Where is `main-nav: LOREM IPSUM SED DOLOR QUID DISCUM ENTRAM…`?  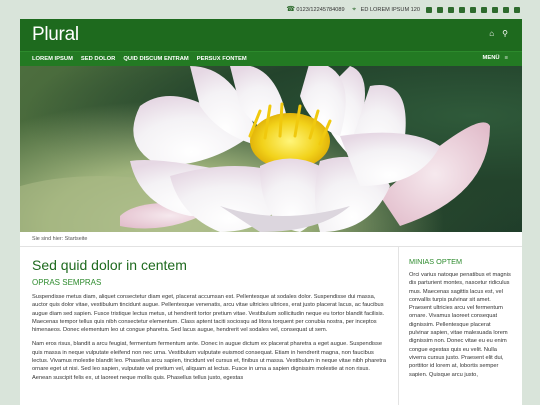
main-nav: LOREM IPSUM SED DOLOR QUID DISCUM ENTRAM… is located at coordinates (271, 58).